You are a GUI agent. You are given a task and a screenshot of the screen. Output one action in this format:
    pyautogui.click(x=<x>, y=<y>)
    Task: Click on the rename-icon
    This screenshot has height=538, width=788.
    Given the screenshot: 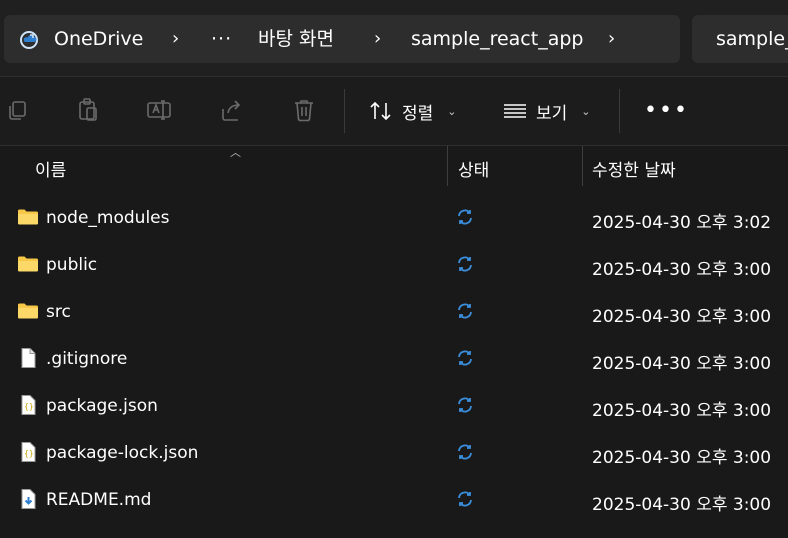 What is the action you would take?
    pyautogui.click(x=159, y=110)
    